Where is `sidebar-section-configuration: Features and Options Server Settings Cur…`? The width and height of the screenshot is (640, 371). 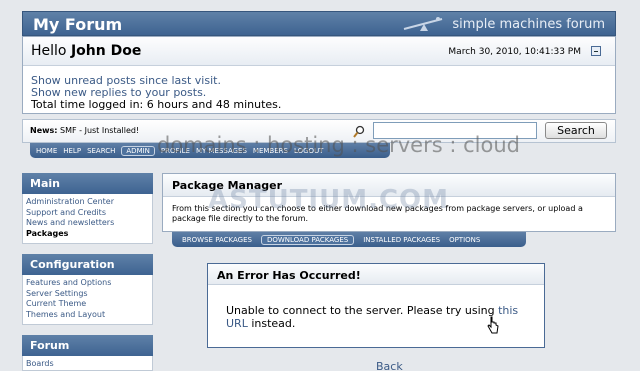 sidebar-section-configuration: Features and Options Server Settings Cur… is located at coordinates (87, 300).